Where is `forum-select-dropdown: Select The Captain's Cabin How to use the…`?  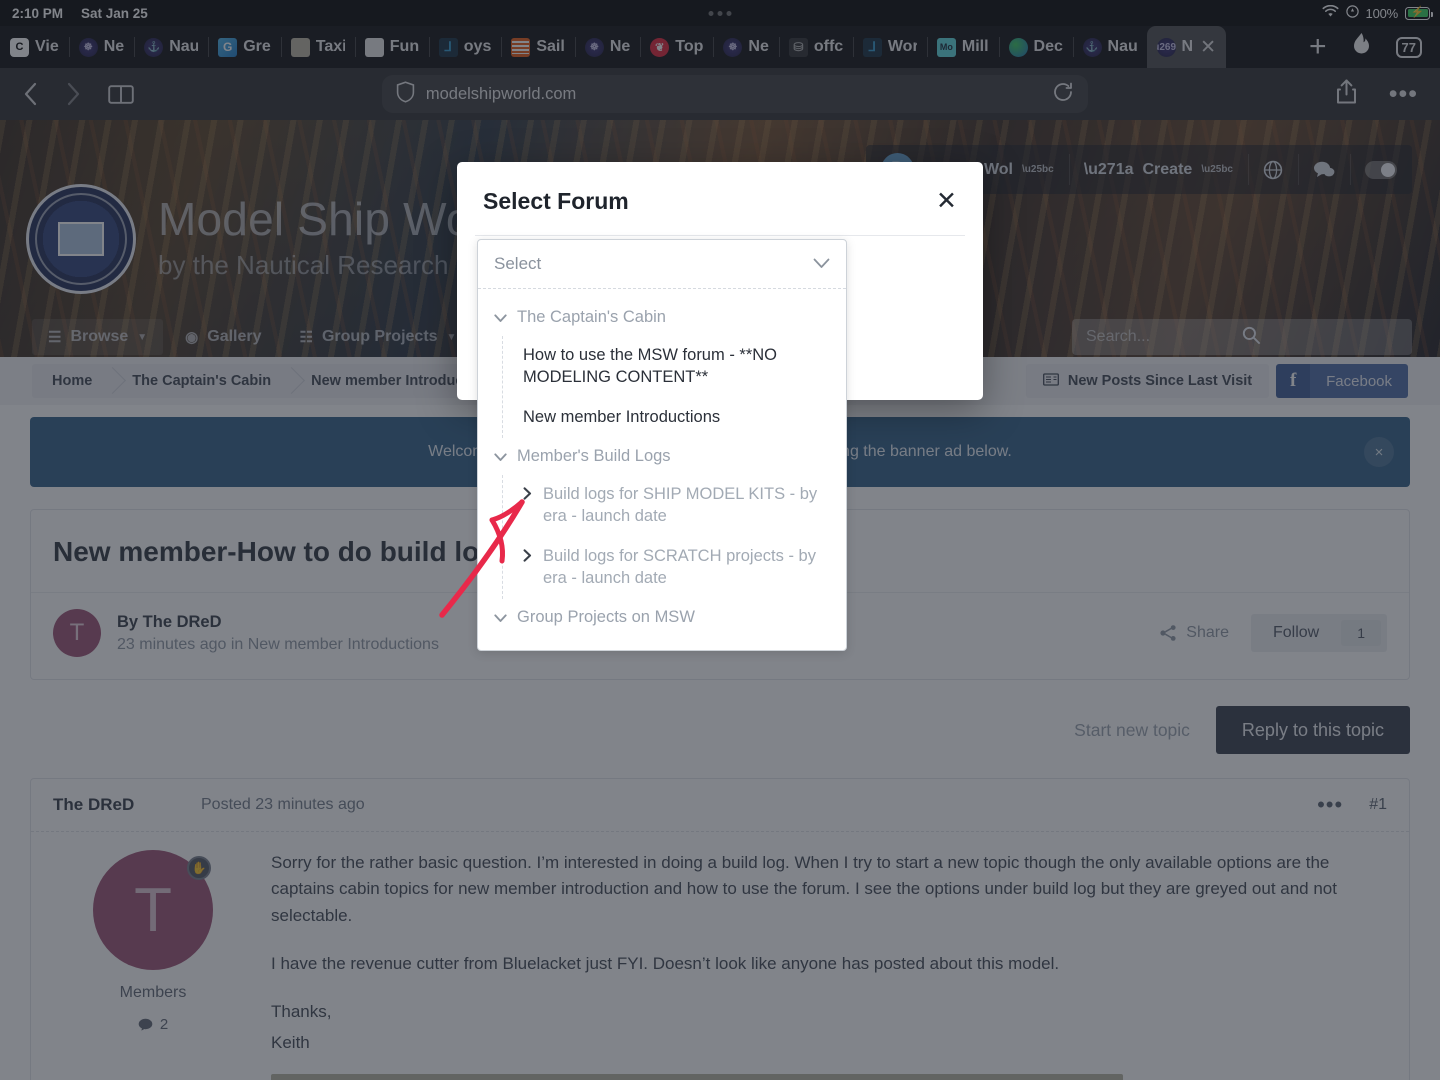 forum-select-dropdown: Select The Captain's Cabin How to use the… is located at coordinates (662, 445).